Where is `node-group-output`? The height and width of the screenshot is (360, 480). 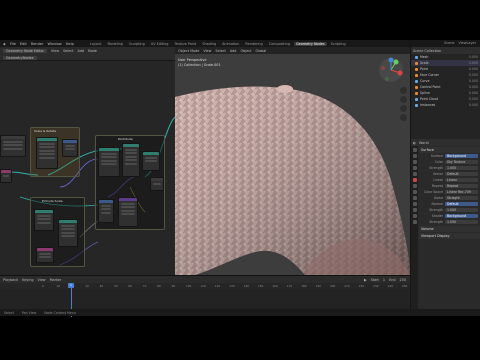
node-group-output is located at coordinates (157, 184).